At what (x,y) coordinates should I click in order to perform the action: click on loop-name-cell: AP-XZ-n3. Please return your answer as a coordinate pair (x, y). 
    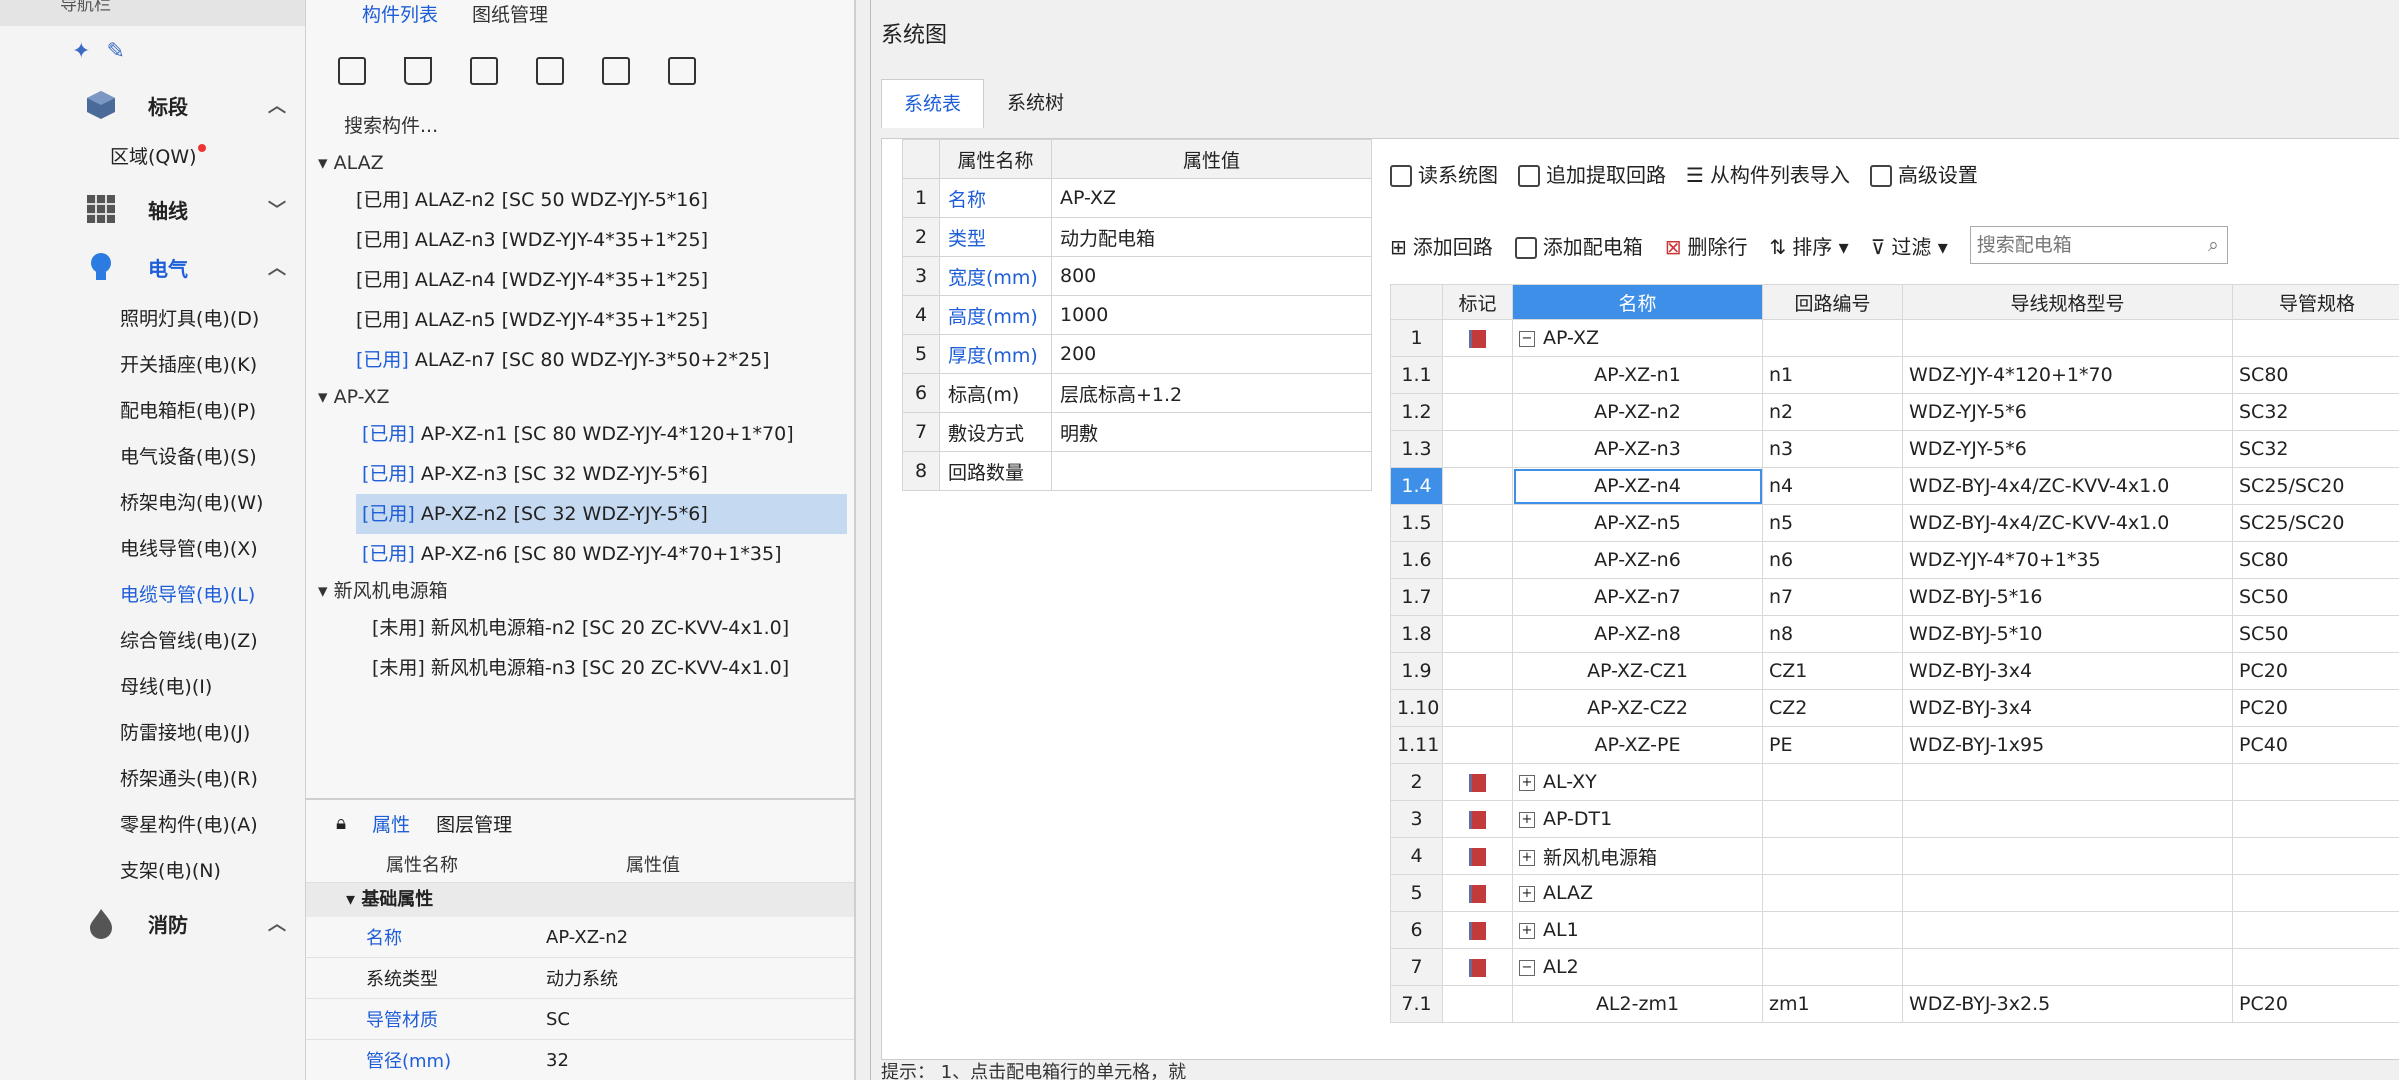
    Looking at the image, I should click on (1637, 449).